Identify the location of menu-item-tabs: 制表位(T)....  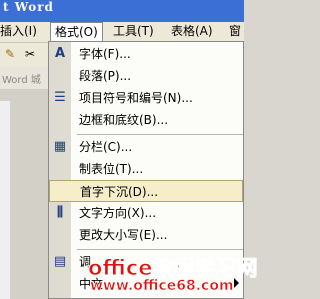
(146, 169).